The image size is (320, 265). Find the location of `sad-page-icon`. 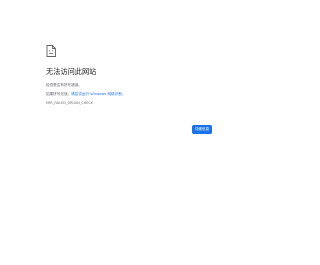

sad-page-icon is located at coordinates (51, 49).